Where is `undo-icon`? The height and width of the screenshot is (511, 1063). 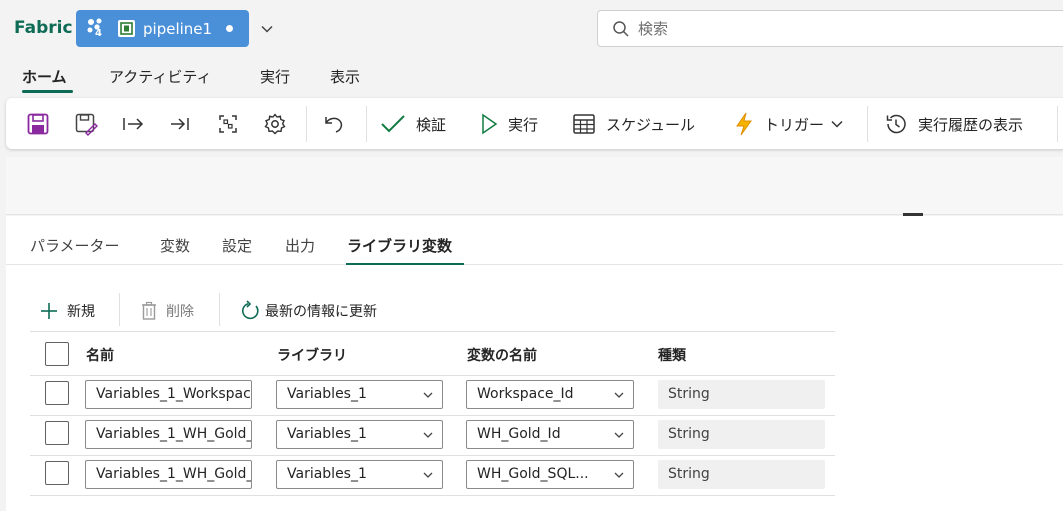 undo-icon is located at coordinates (334, 124).